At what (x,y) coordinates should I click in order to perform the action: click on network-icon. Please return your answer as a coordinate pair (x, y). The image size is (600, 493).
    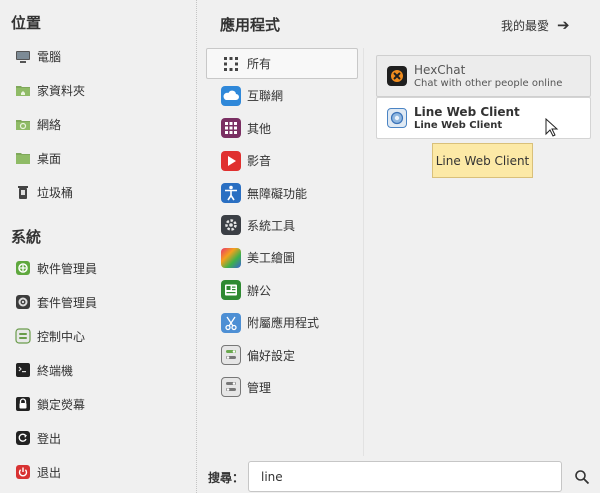
    Looking at the image, I should click on (23, 124).